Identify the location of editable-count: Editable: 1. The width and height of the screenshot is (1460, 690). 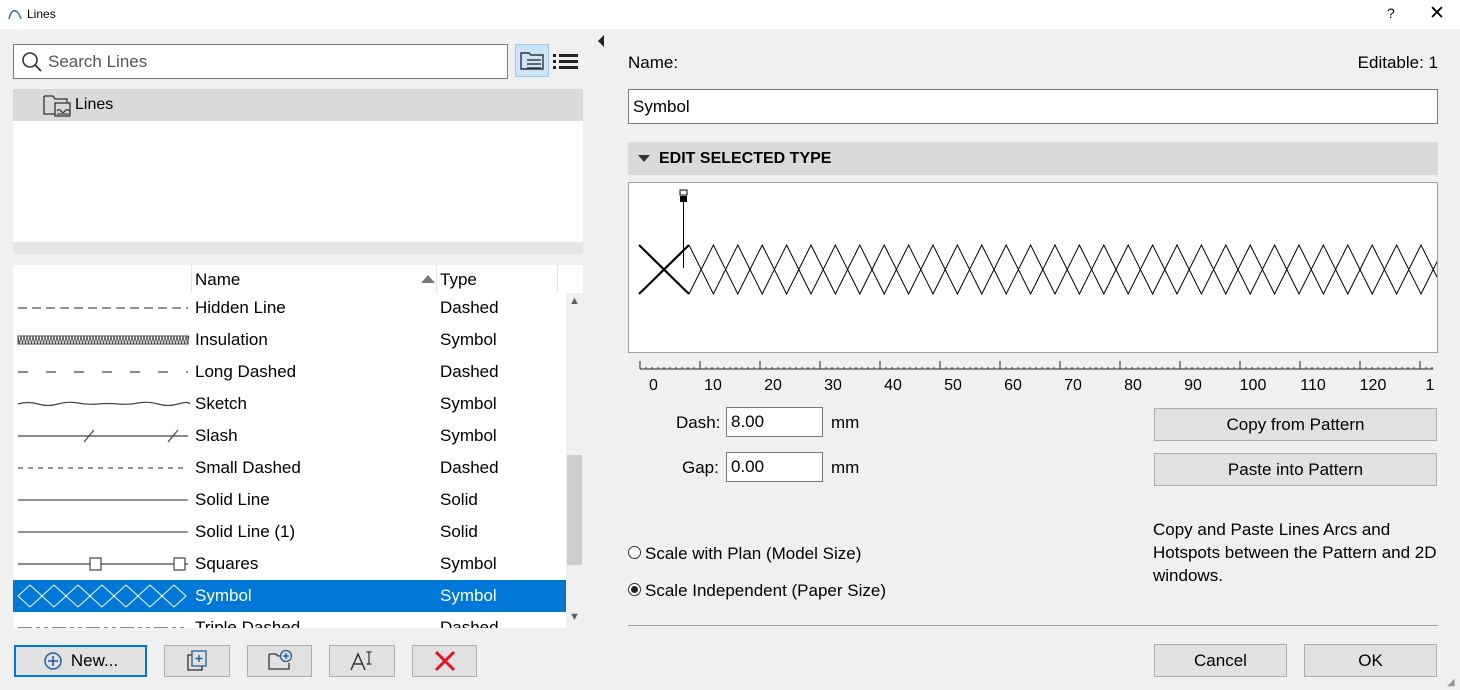
(1397, 62).